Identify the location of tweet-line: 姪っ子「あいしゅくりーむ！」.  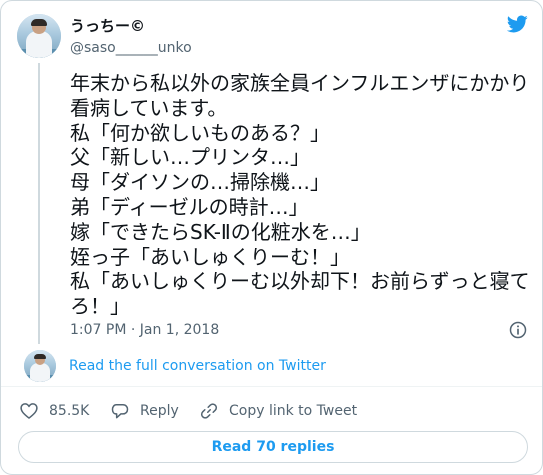
(210, 256).